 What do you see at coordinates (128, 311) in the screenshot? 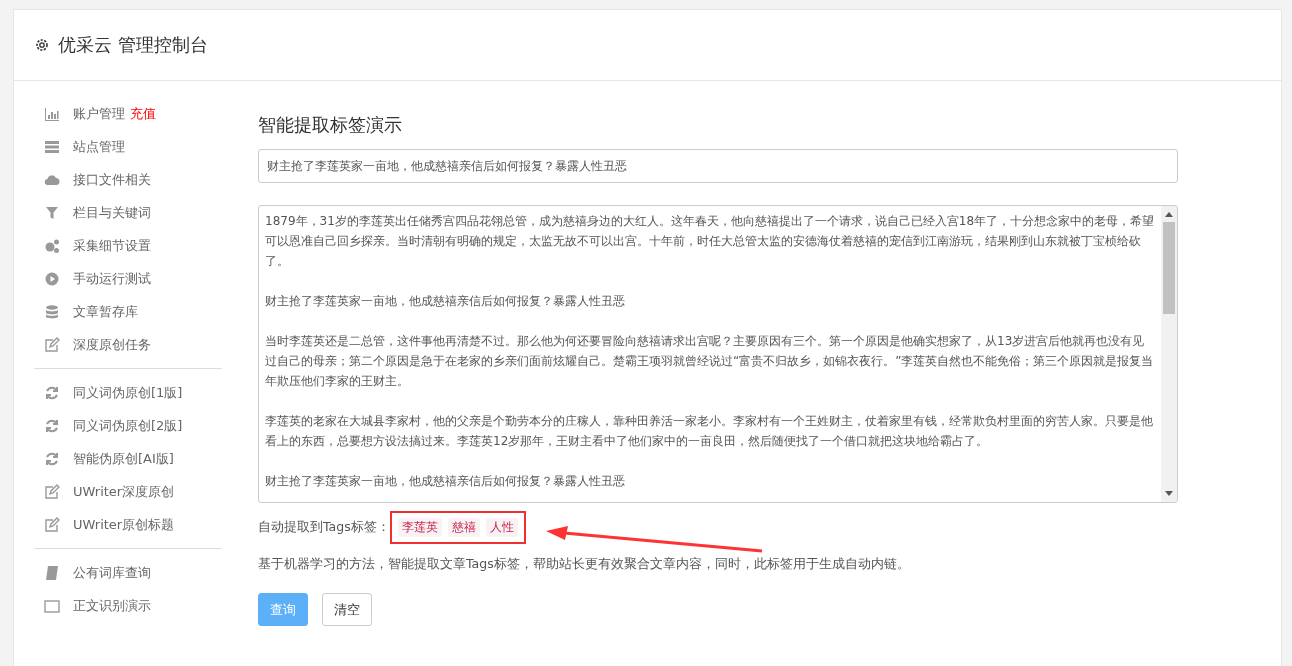
I see `sidebar-item: 文章暂存库` at bounding box center [128, 311].